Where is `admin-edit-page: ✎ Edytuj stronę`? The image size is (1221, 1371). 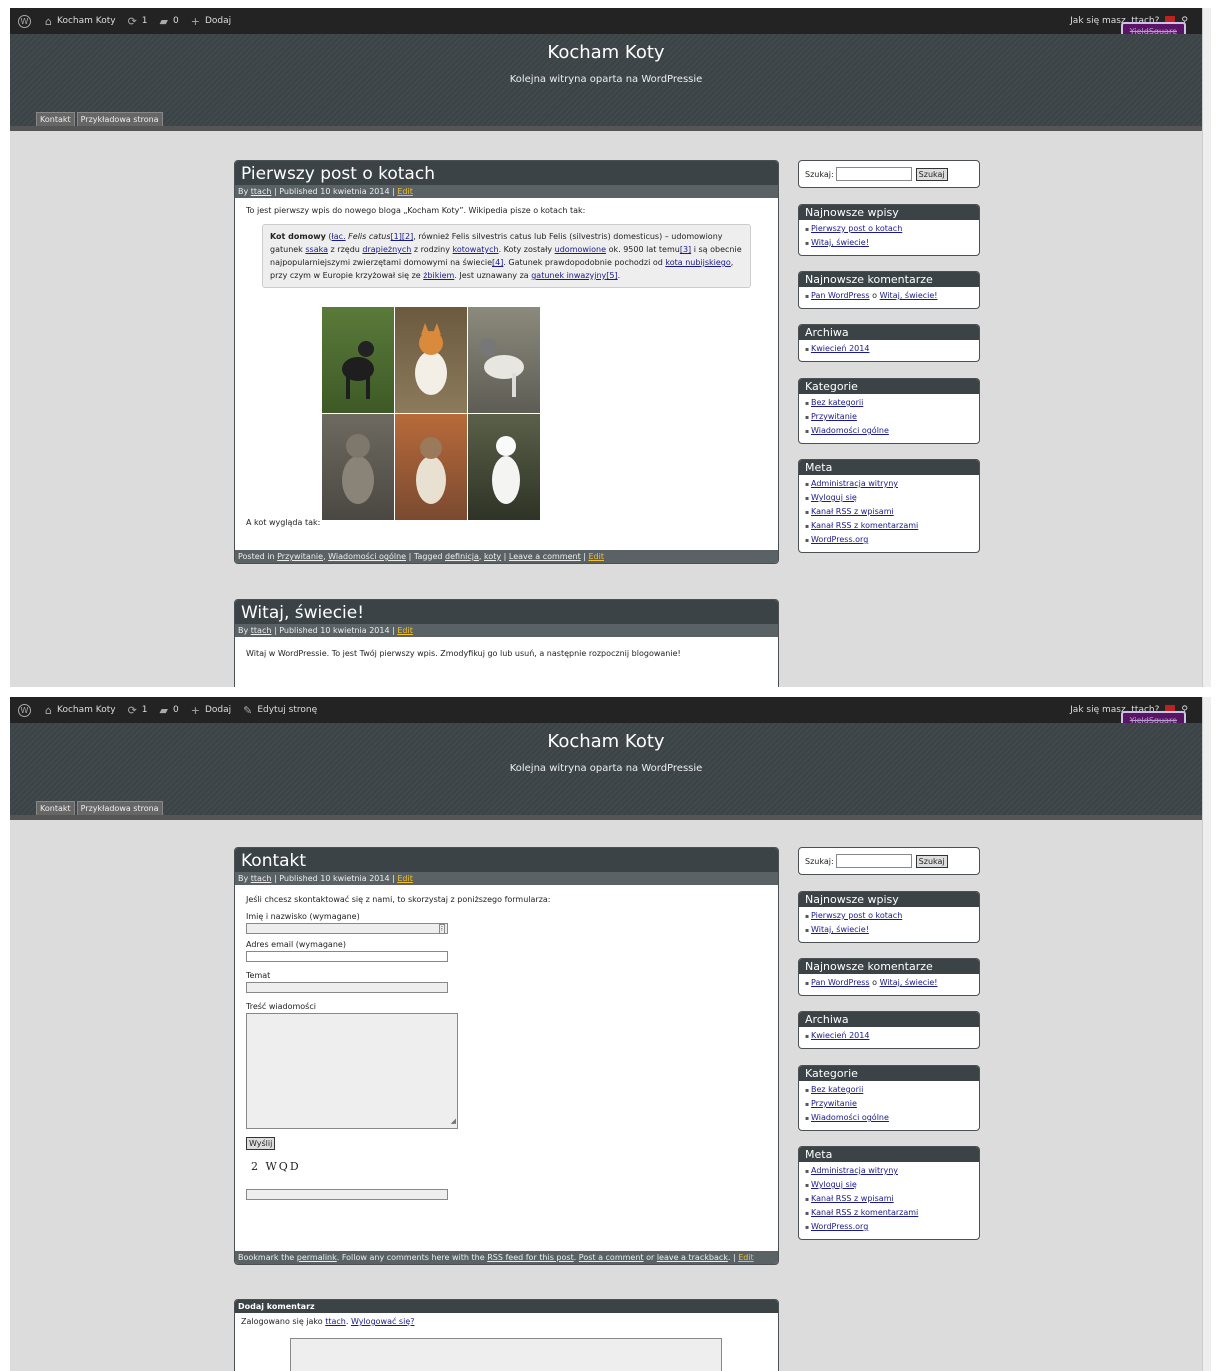 admin-edit-page: ✎ Edytuj stronę is located at coordinates (280, 710).